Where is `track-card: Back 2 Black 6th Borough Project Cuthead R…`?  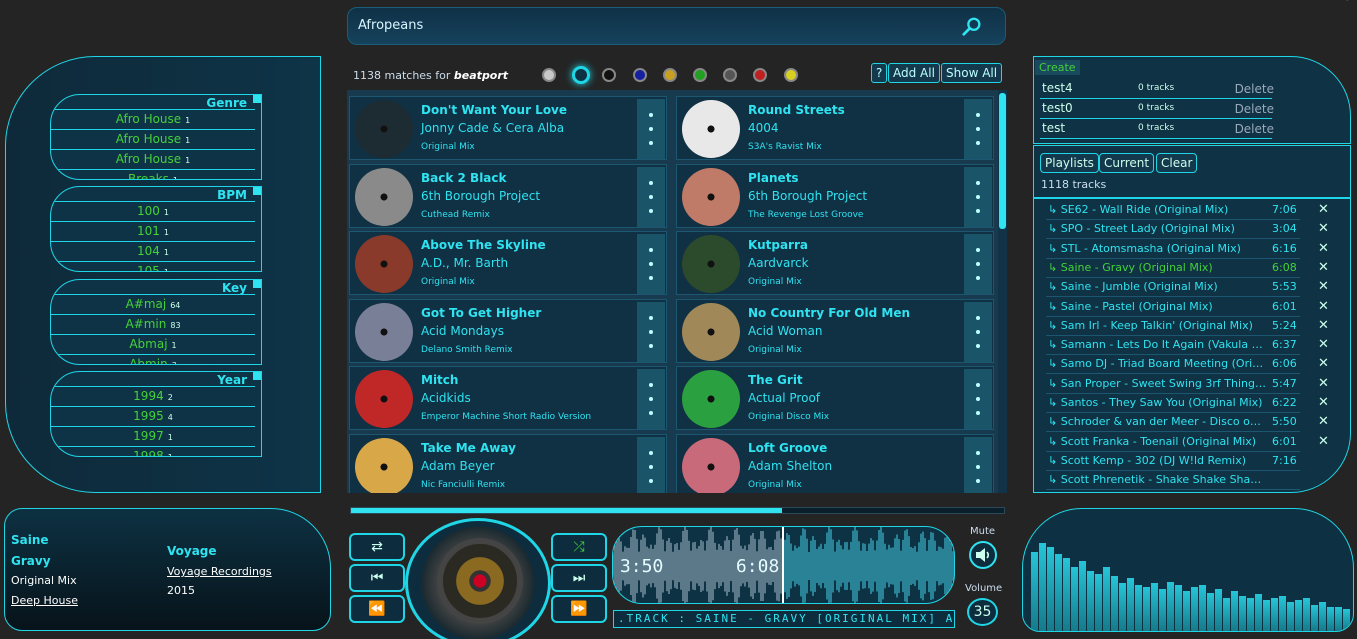
track-card: Back 2 Black 6th Borough Project Cuthead R… is located at coordinates (508, 195).